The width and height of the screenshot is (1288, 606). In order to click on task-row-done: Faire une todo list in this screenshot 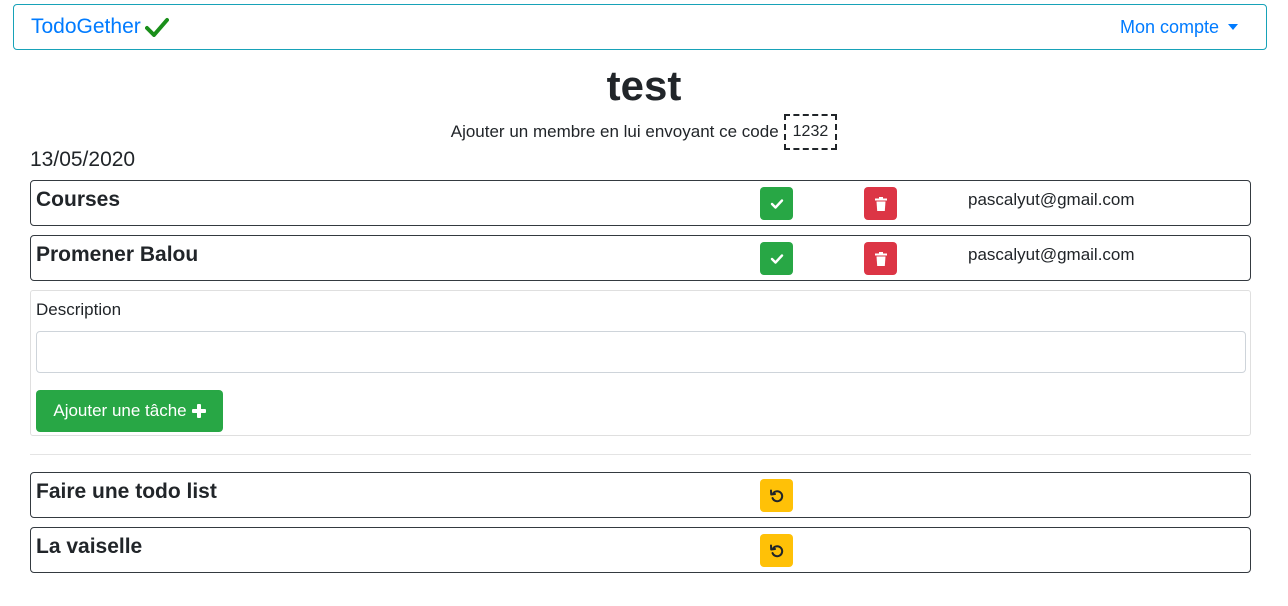, I will do `click(640, 495)`.